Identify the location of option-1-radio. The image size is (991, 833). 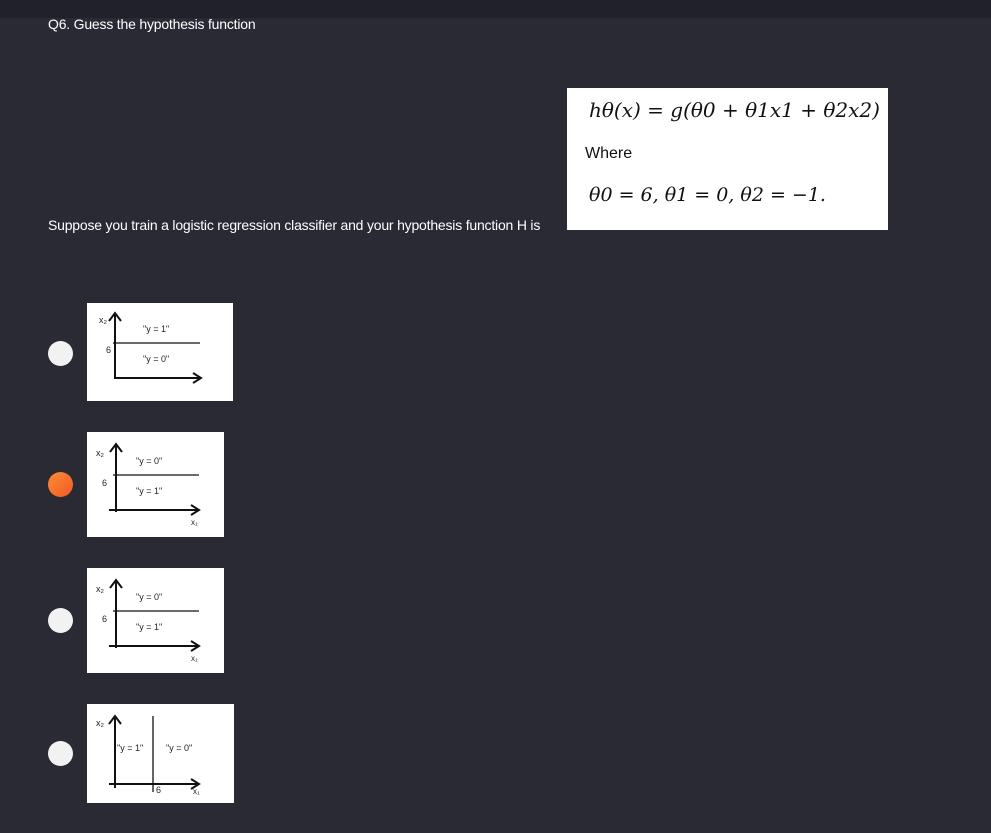
(60, 353).